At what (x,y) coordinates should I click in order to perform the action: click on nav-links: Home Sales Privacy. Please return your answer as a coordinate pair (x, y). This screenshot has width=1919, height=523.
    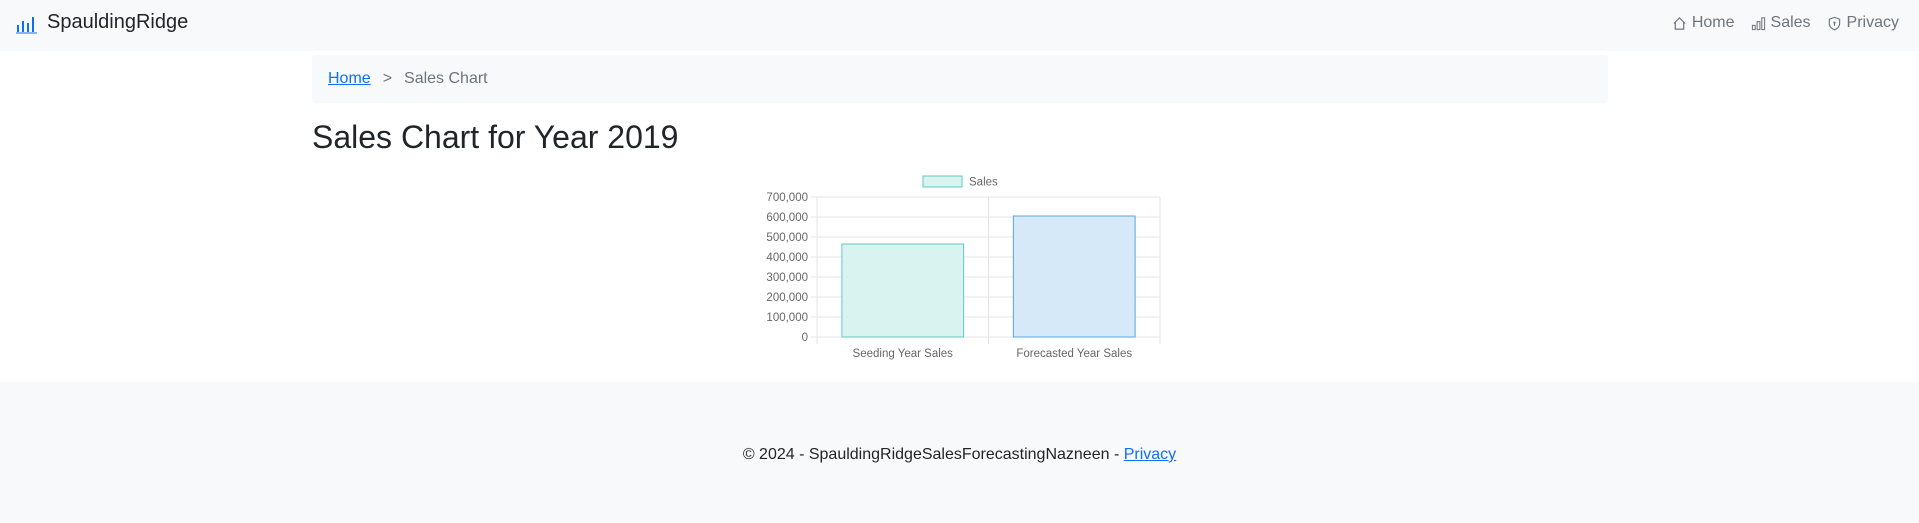
    Looking at the image, I should click on (1777, 23).